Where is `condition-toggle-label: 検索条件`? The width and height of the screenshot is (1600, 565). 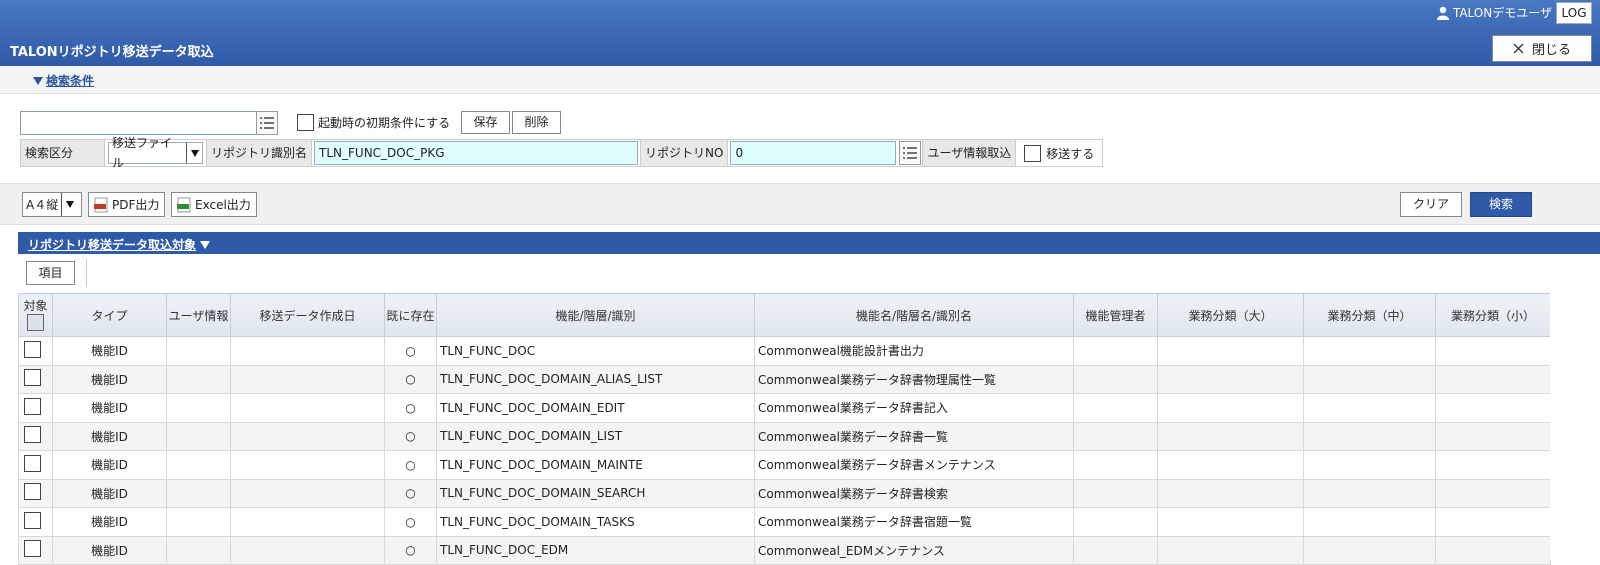 condition-toggle-label: 検索条件 is located at coordinates (70, 81).